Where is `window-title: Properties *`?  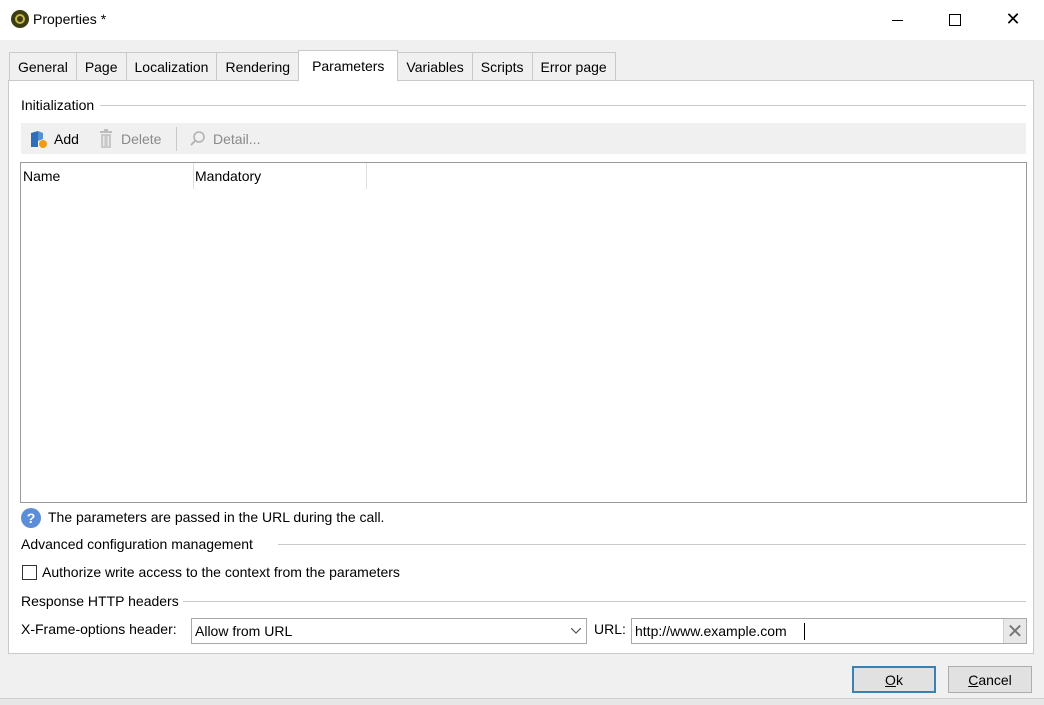 window-title: Properties * is located at coordinates (70, 19).